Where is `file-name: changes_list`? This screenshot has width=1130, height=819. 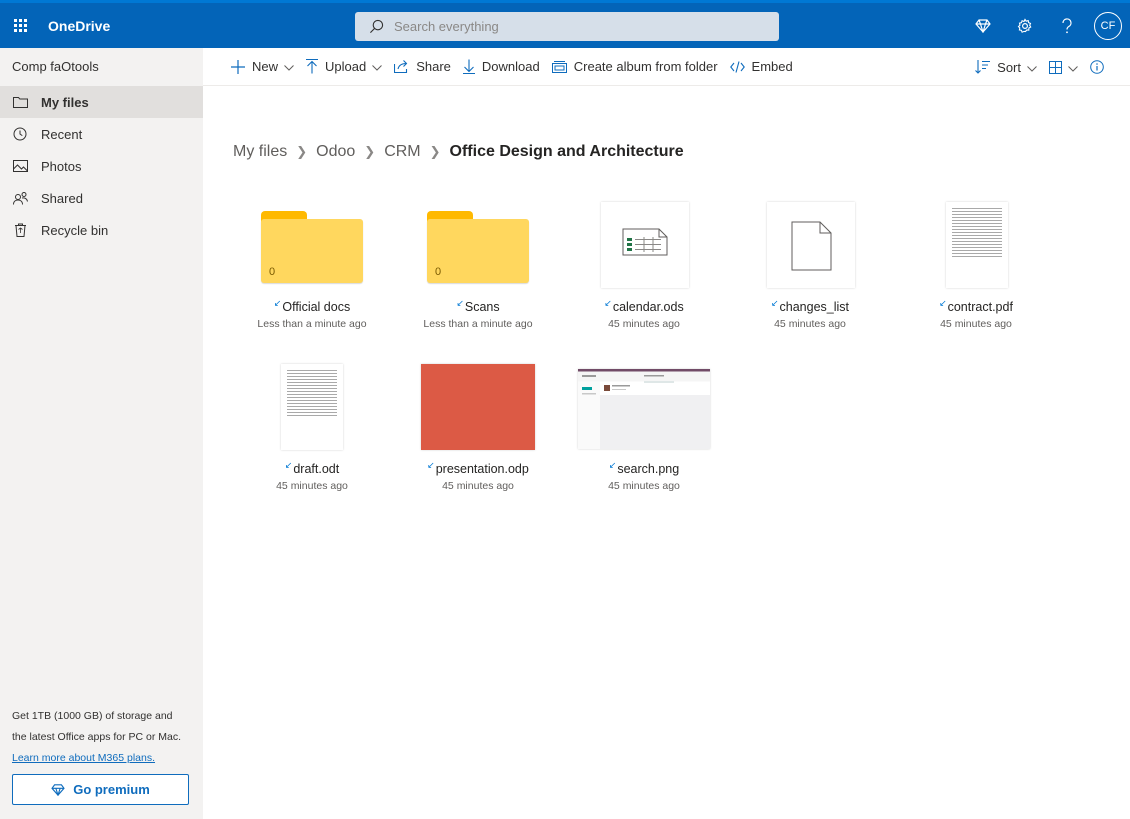
file-name: changes_list is located at coordinates (814, 307).